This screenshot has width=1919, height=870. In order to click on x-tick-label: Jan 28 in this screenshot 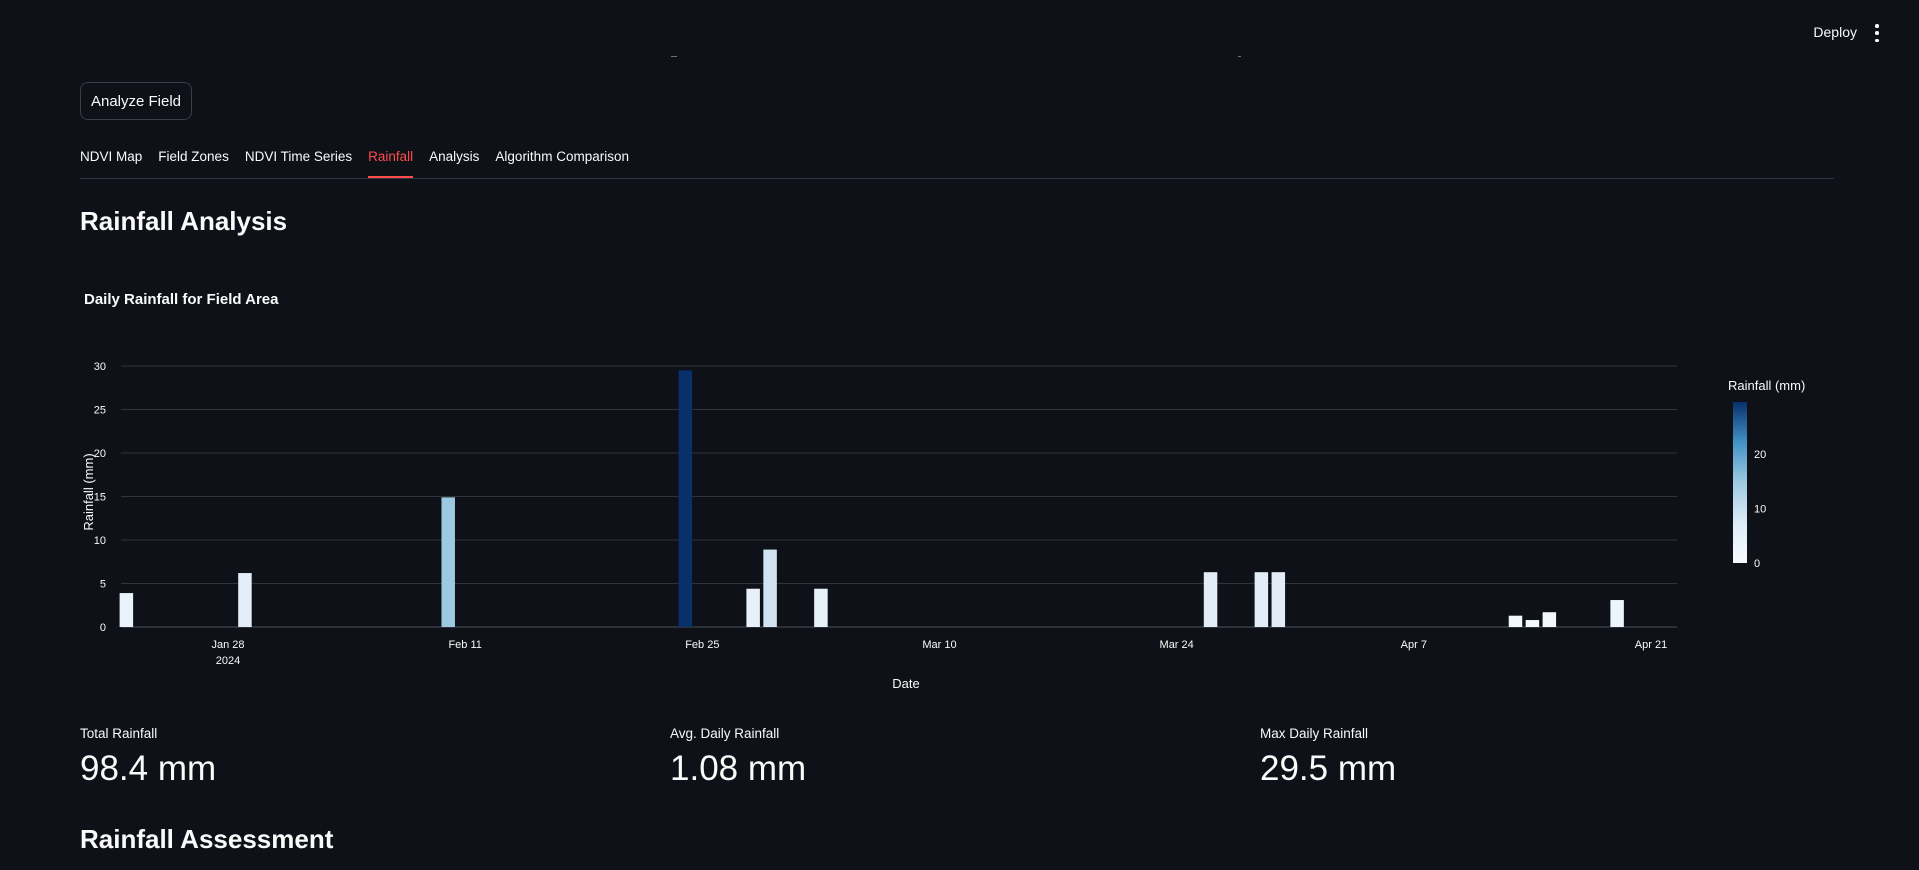, I will do `click(227, 645)`.